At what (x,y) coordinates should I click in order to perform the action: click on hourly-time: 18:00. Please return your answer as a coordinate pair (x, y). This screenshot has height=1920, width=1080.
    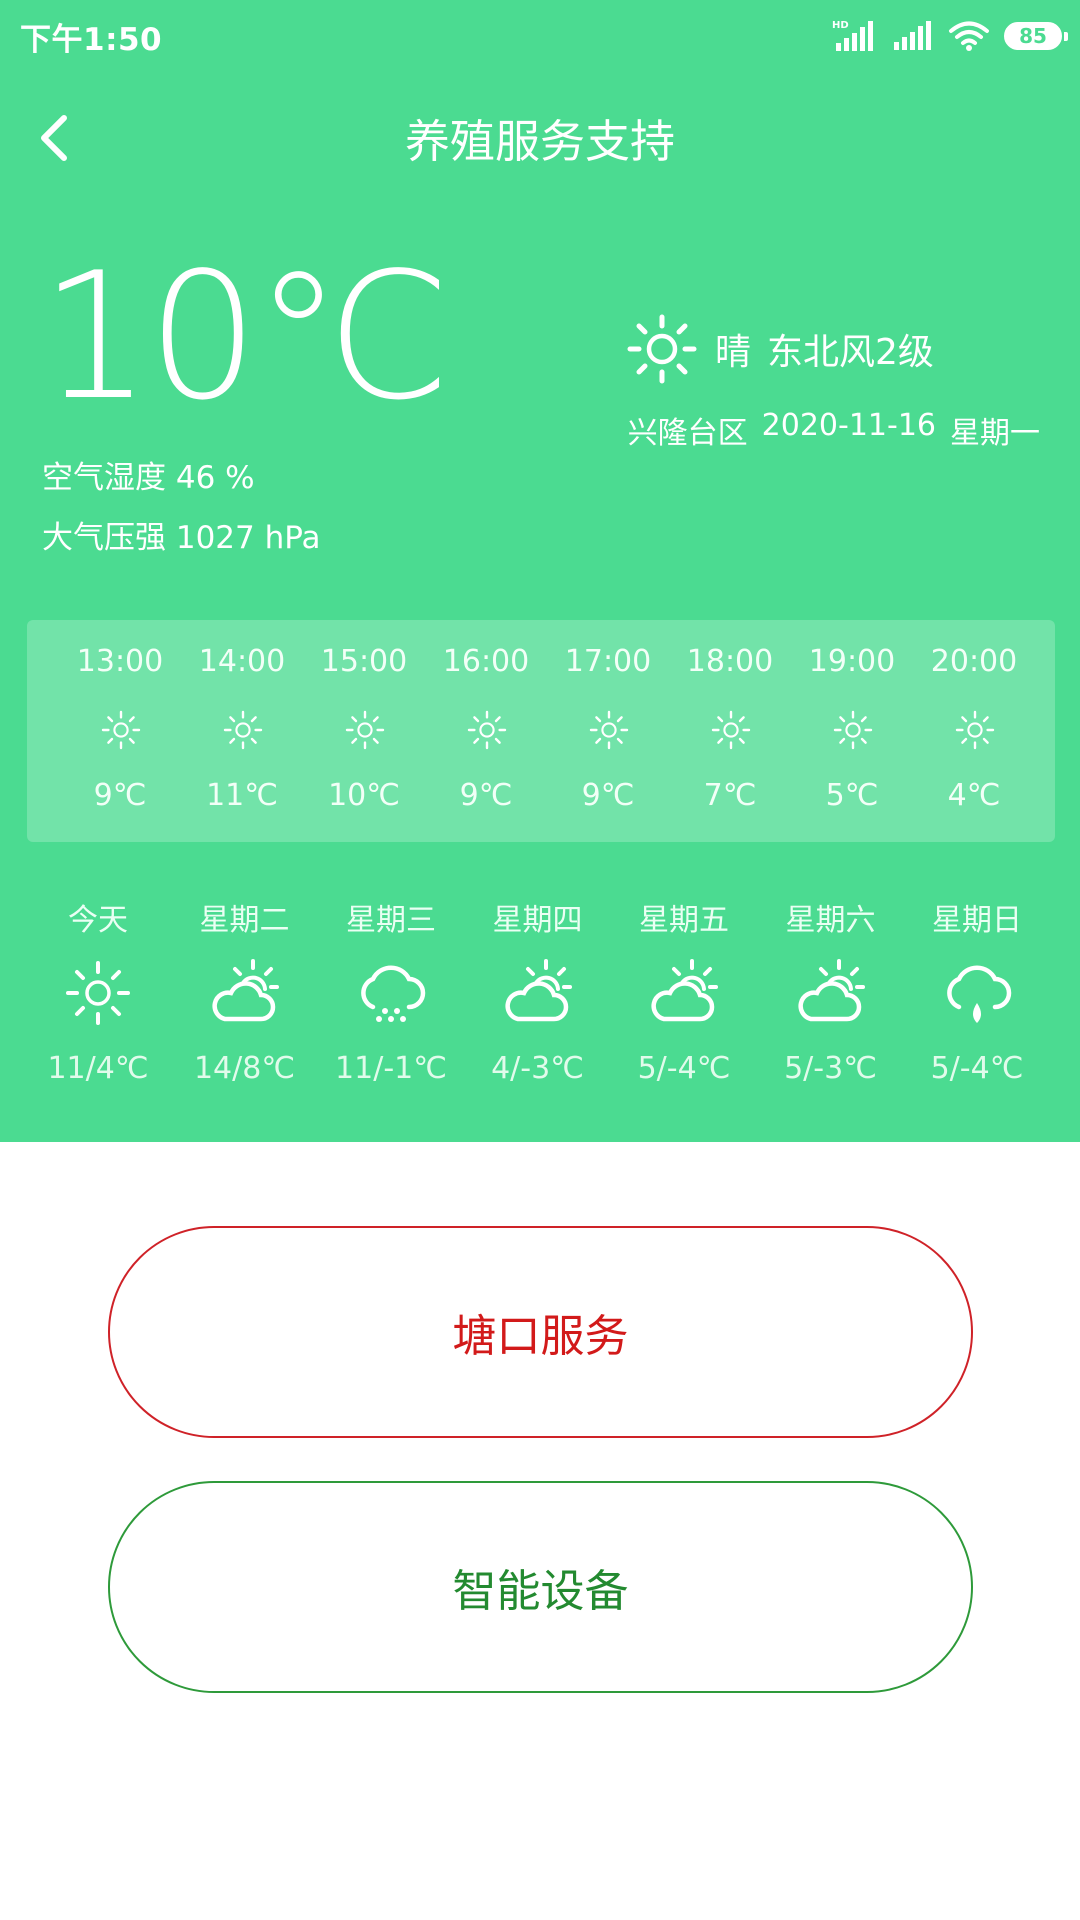
    Looking at the image, I should click on (730, 661).